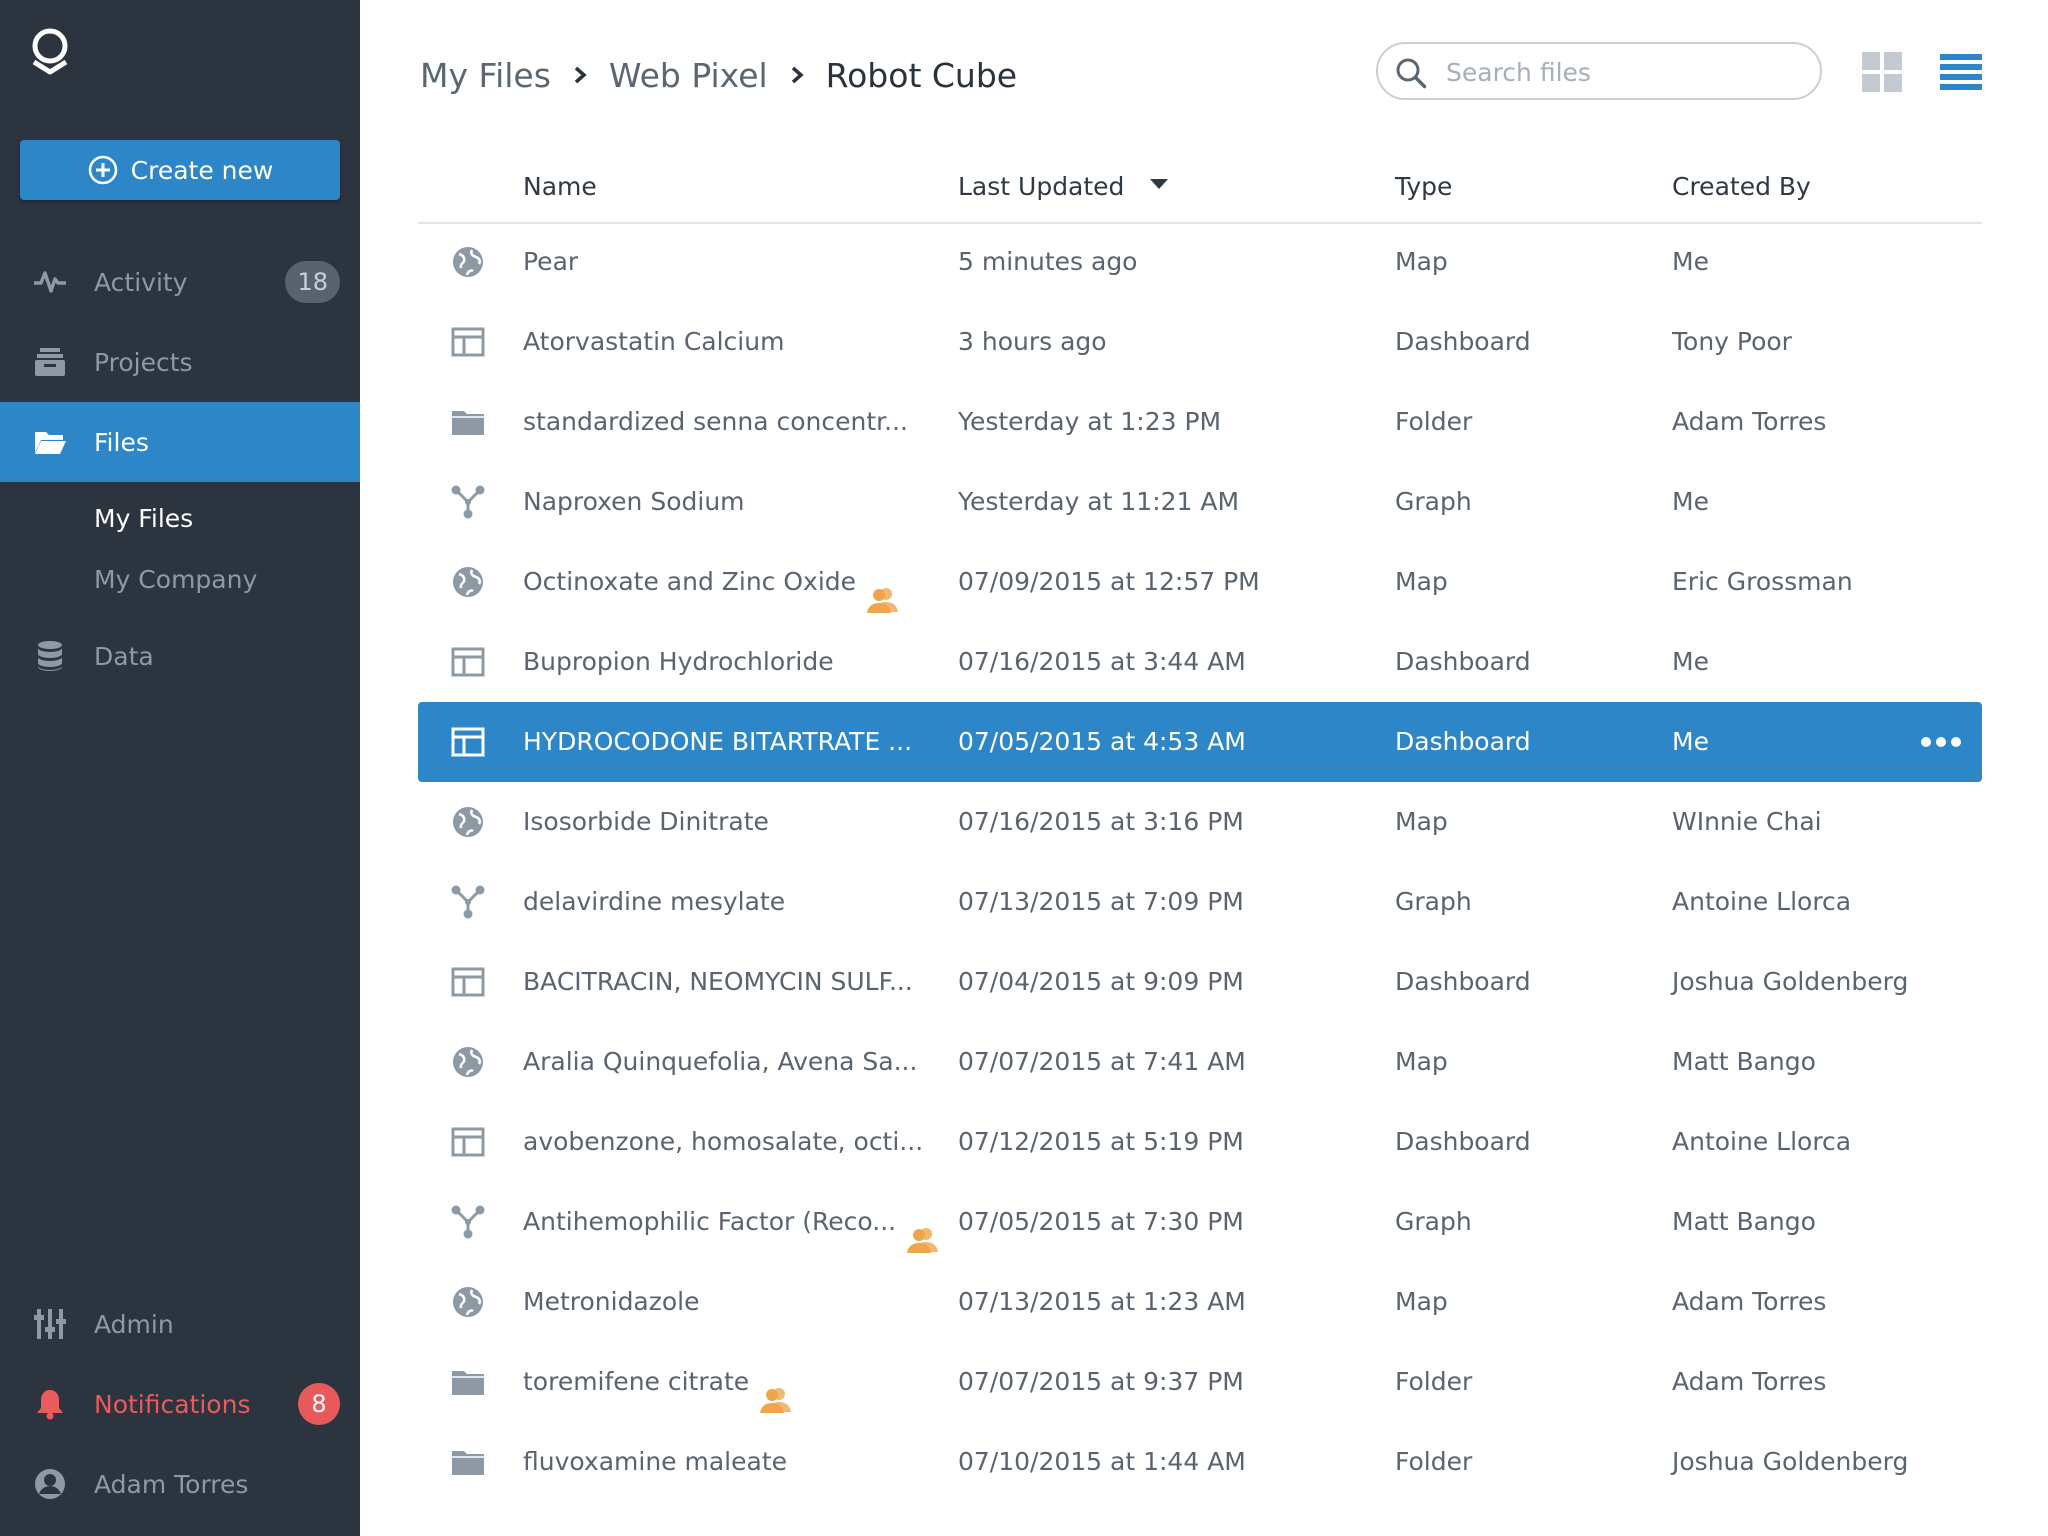 The width and height of the screenshot is (2048, 1536). What do you see at coordinates (654, 902) in the screenshot?
I see `file-name-cell: delavirdine mesylate` at bounding box center [654, 902].